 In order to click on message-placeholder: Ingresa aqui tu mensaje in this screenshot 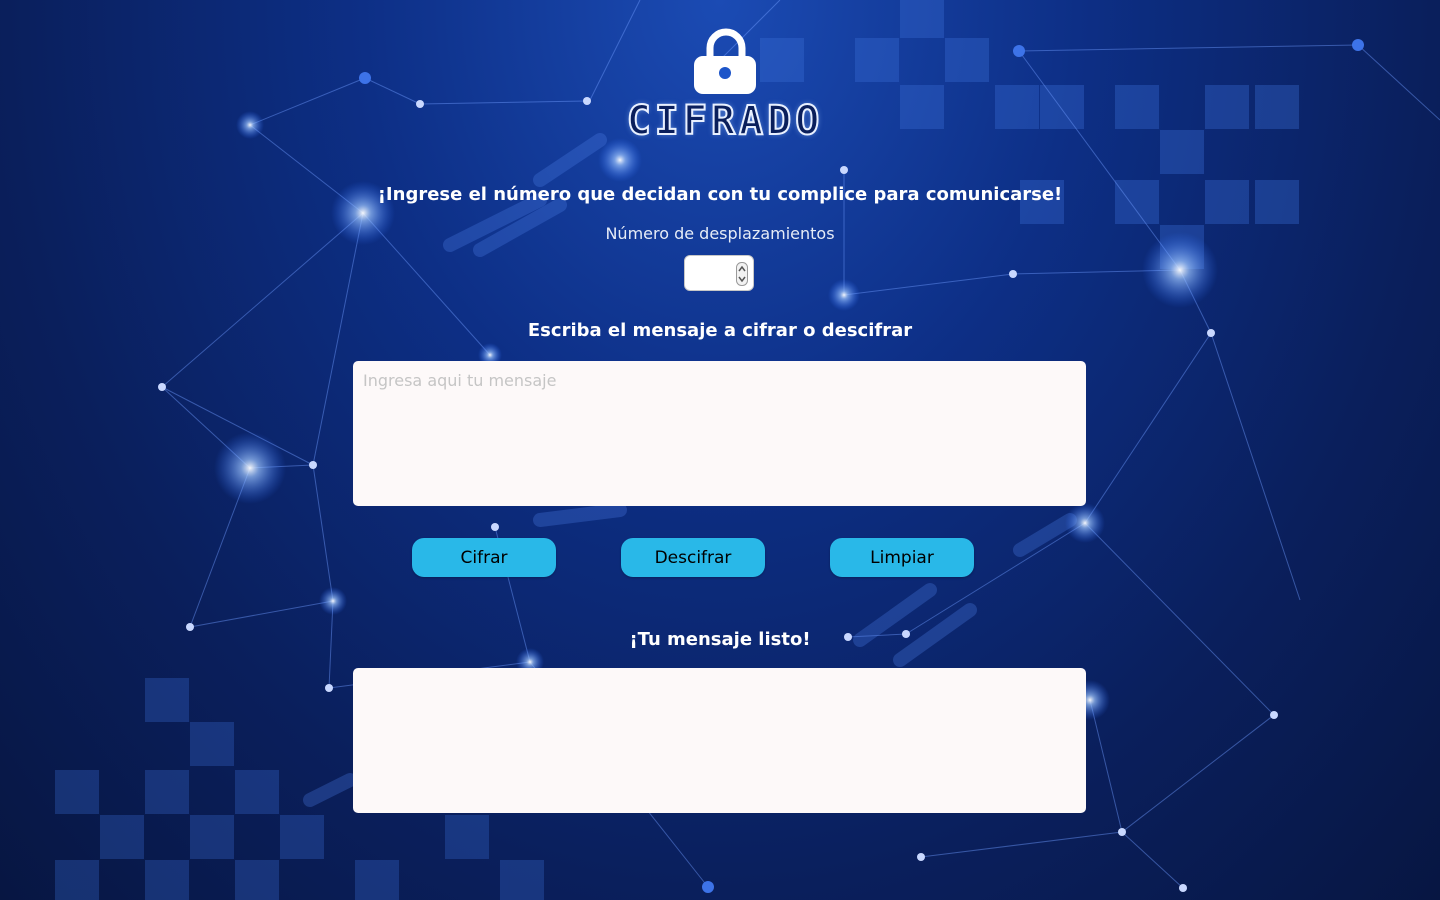, I will do `click(460, 380)`.